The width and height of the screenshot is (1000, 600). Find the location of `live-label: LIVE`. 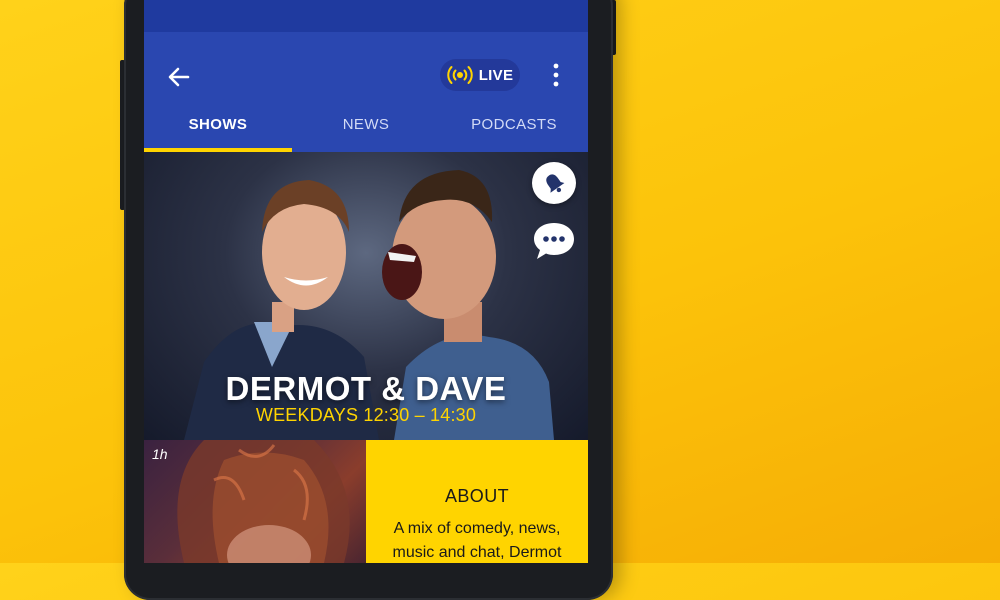

live-label: LIVE is located at coordinates (496, 75).